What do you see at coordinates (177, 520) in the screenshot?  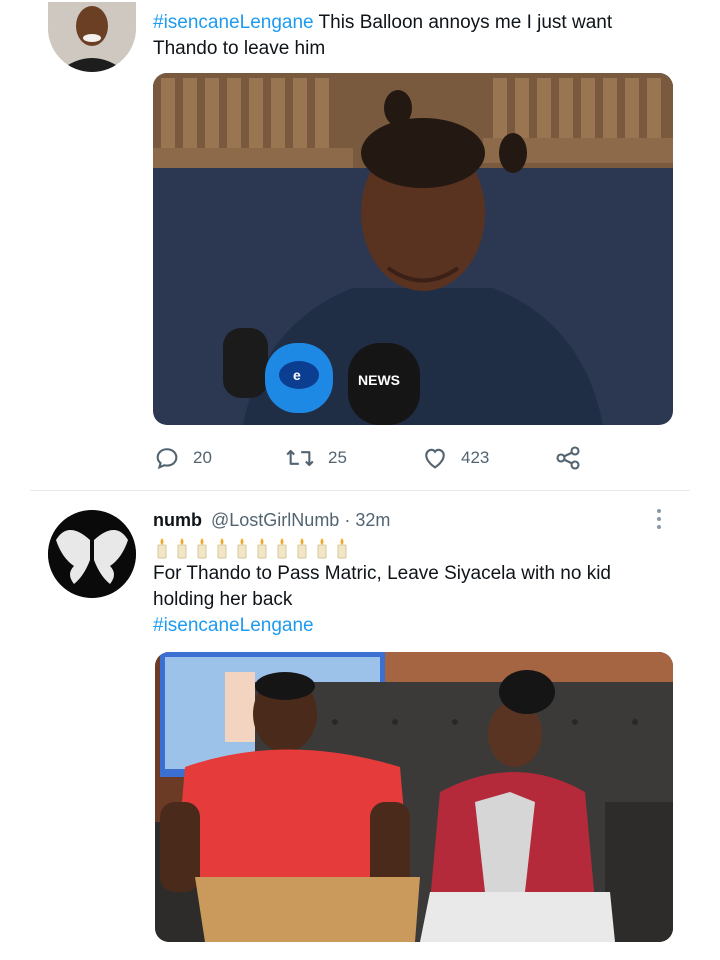 I see `display-name: numb` at bounding box center [177, 520].